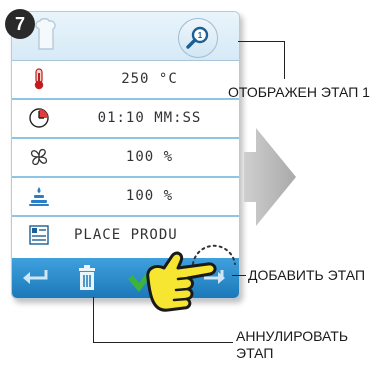 The width and height of the screenshot is (386, 367). What do you see at coordinates (46, 35) in the screenshot?
I see `chef-hat-icon` at bounding box center [46, 35].